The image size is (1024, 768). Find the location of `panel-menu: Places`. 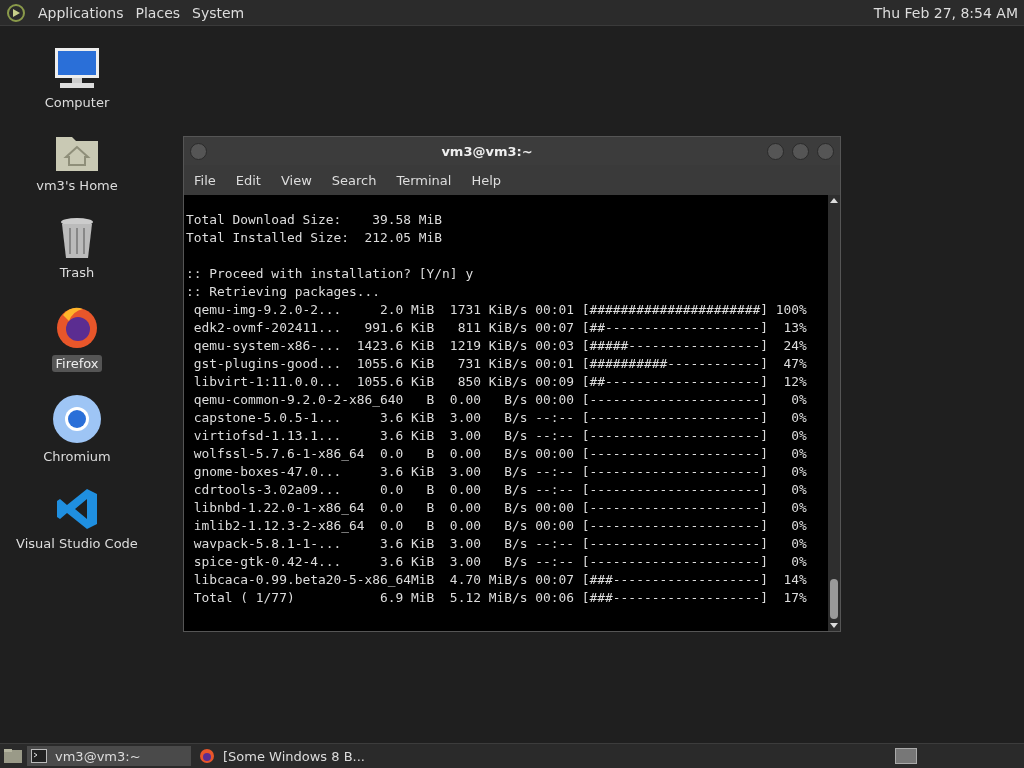

panel-menu: Places is located at coordinates (158, 12).